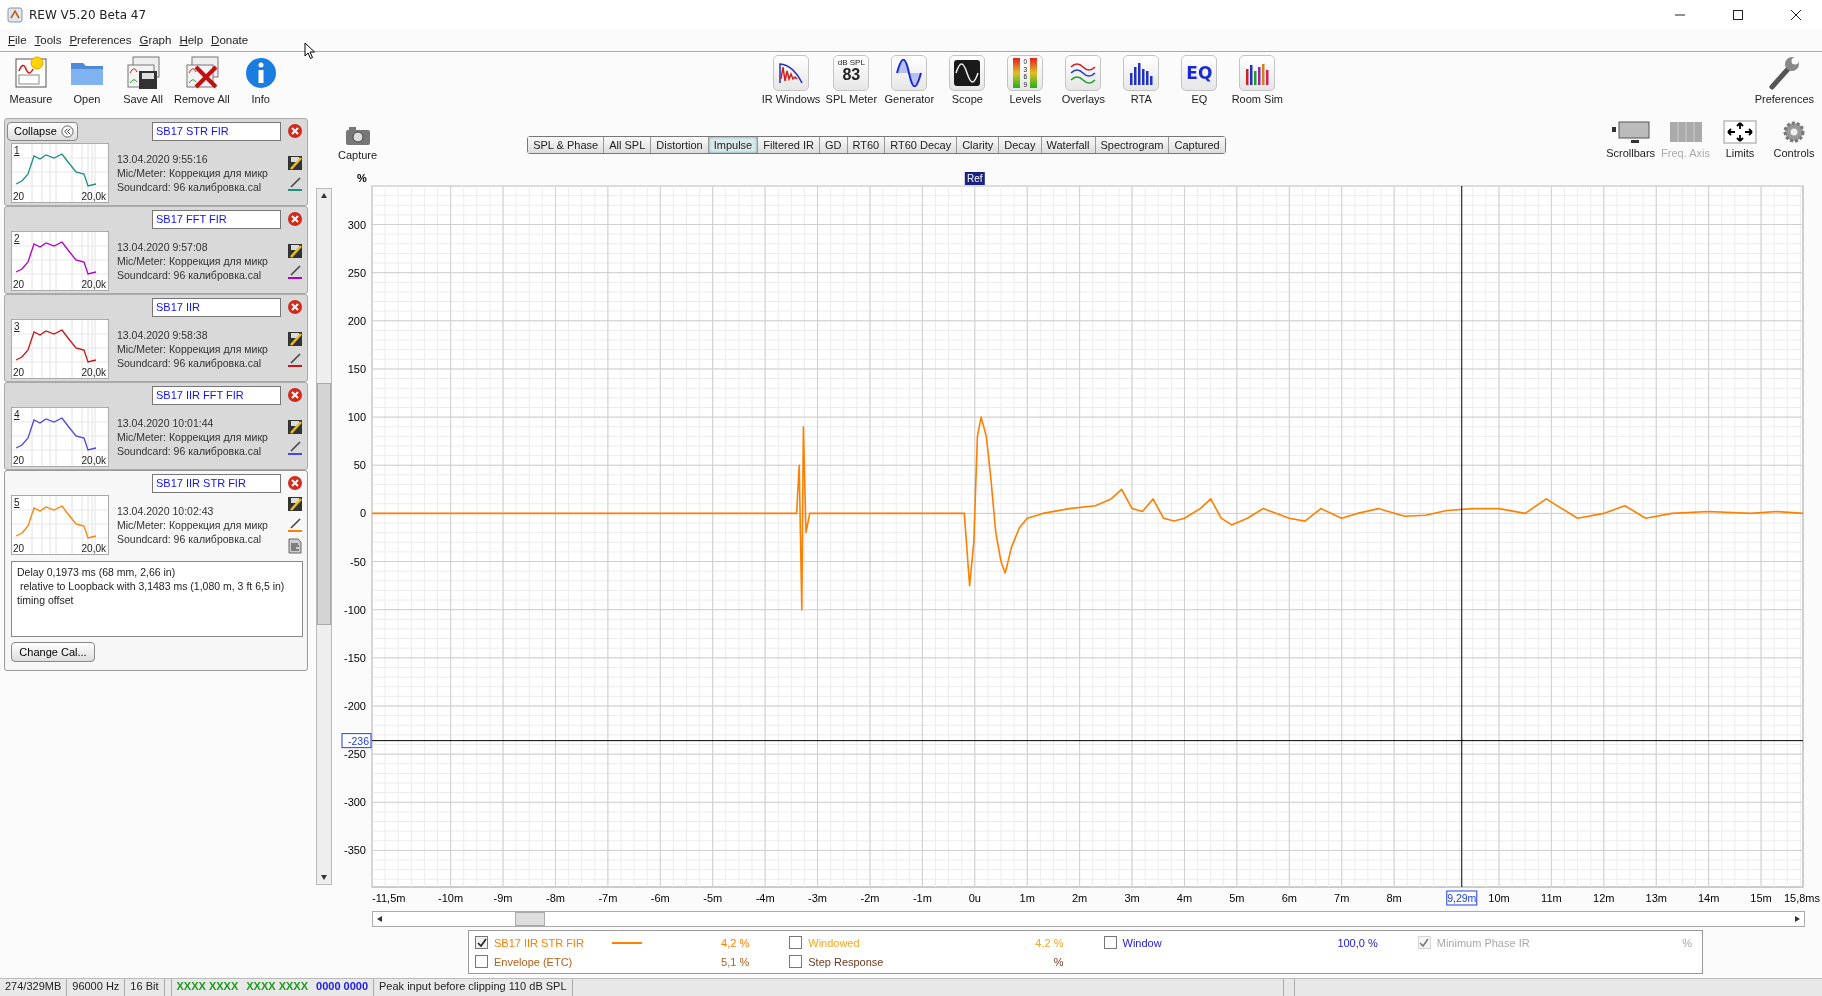  I want to click on measurement-date: 13.04.2020 10:02:43, so click(166, 511).